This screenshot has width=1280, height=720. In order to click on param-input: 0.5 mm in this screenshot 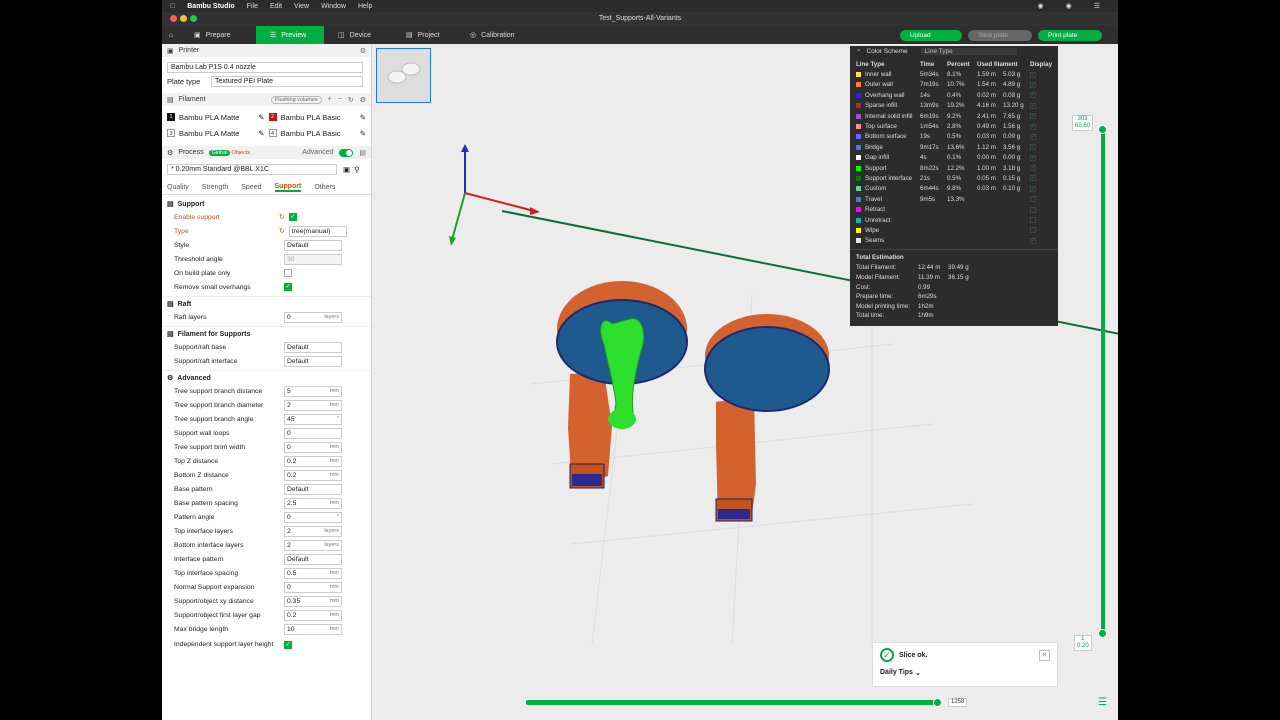, I will do `click(313, 573)`.